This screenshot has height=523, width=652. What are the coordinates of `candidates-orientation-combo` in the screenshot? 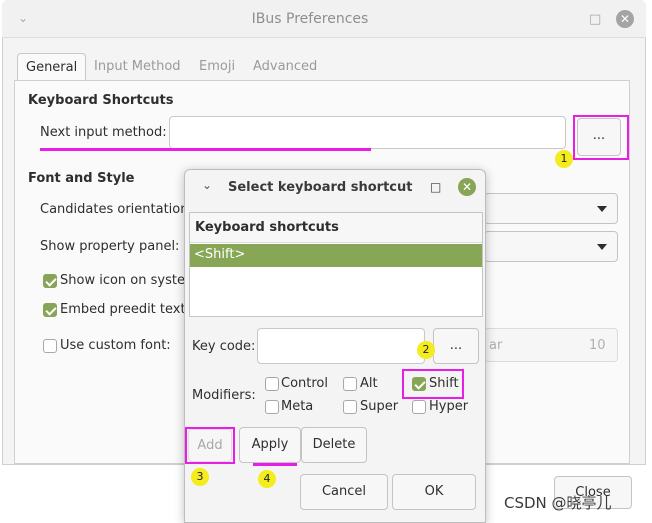 It's located at (551, 208).